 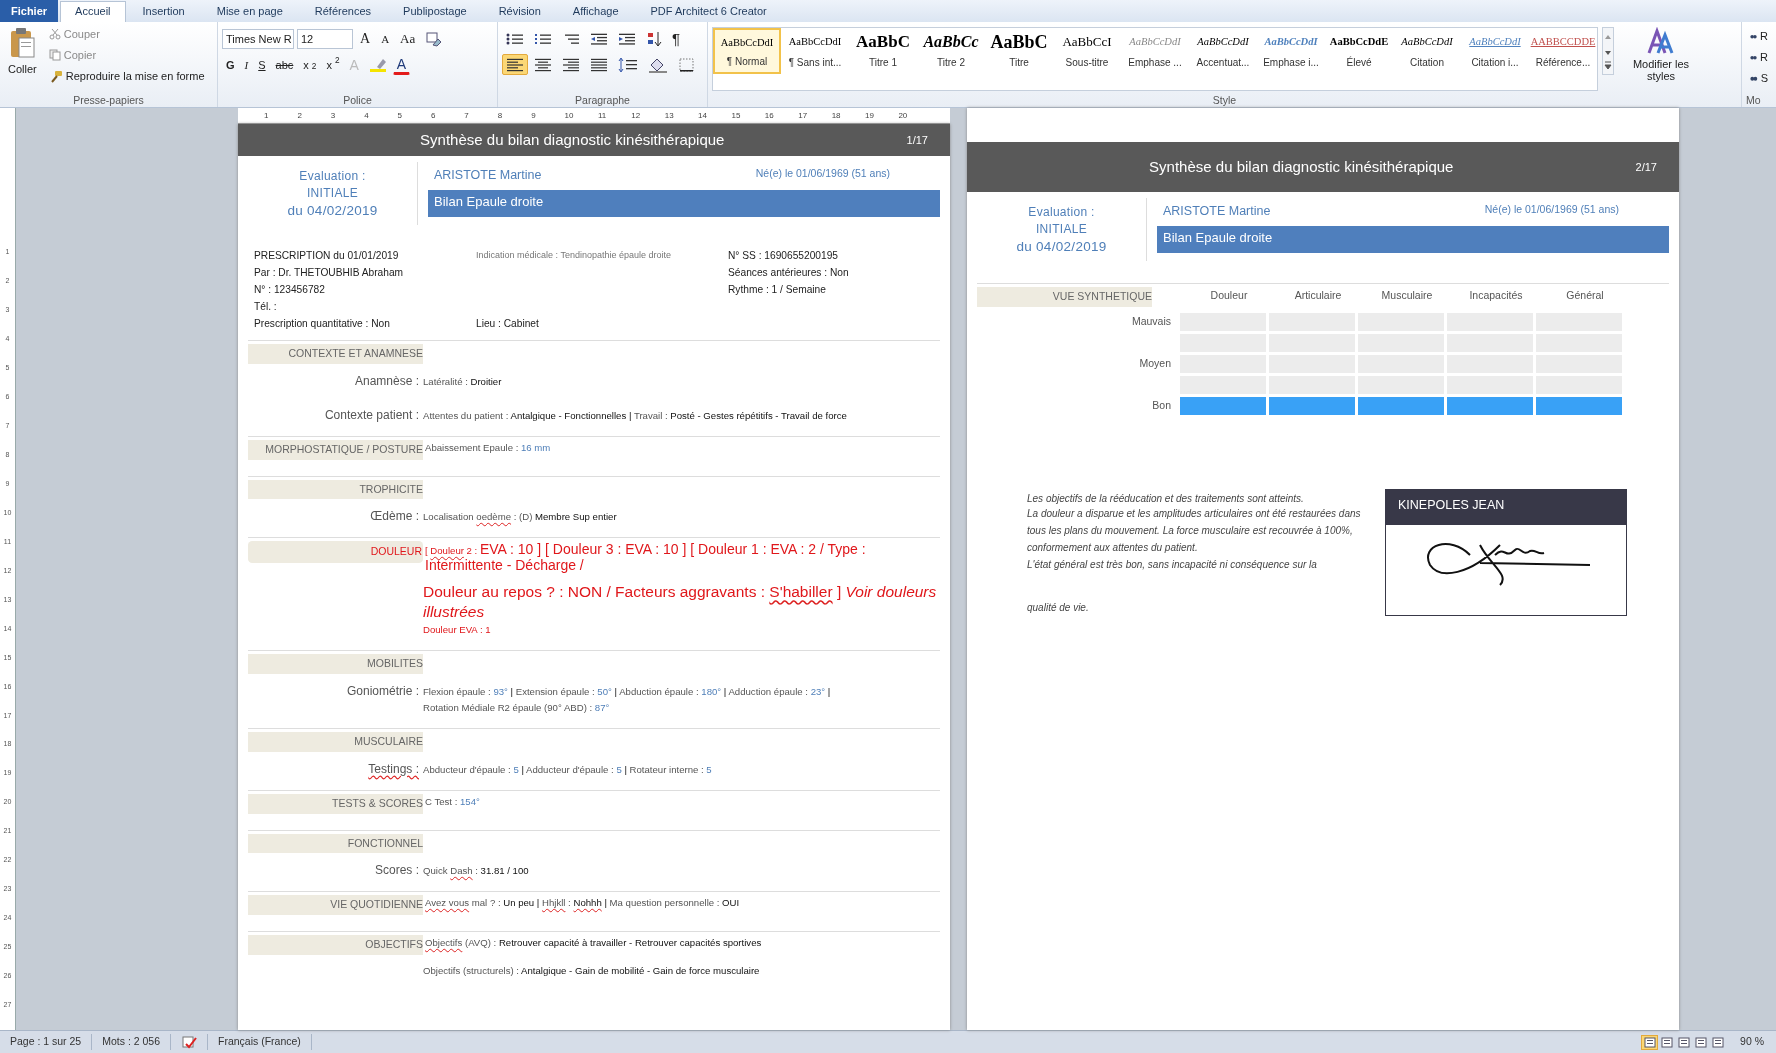 What do you see at coordinates (457, 630) in the screenshot?
I see `field-value: Douleur EVA : 1` at bounding box center [457, 630].